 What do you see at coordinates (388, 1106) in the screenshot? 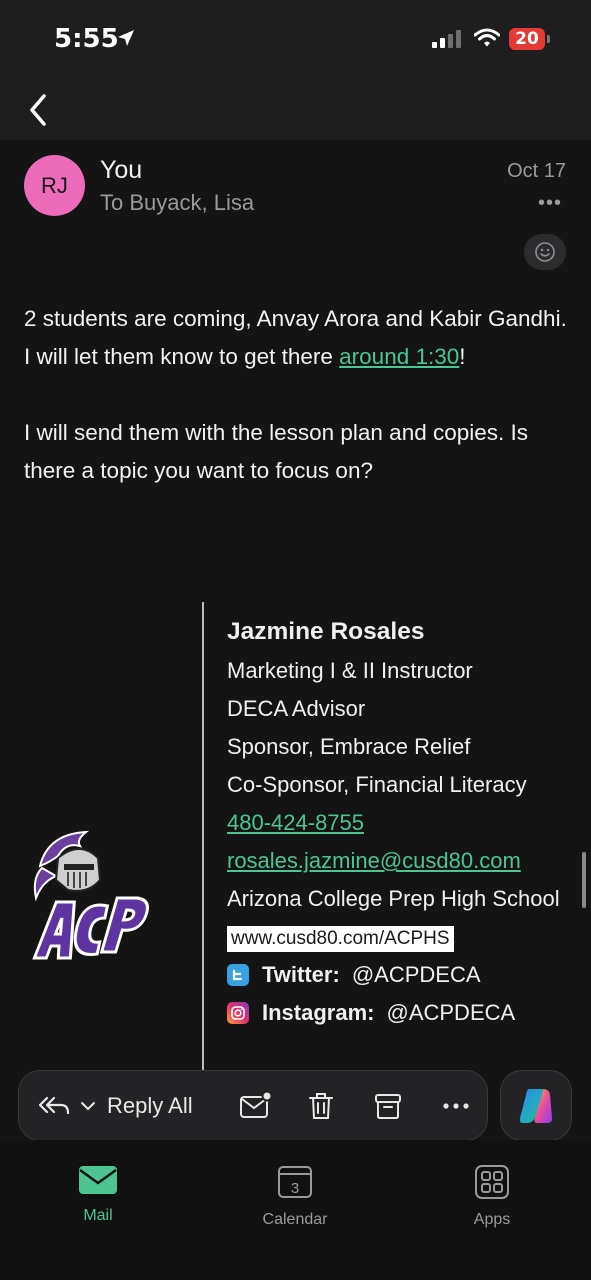
I see `archive-icon` at bounding box center [388, 1106].